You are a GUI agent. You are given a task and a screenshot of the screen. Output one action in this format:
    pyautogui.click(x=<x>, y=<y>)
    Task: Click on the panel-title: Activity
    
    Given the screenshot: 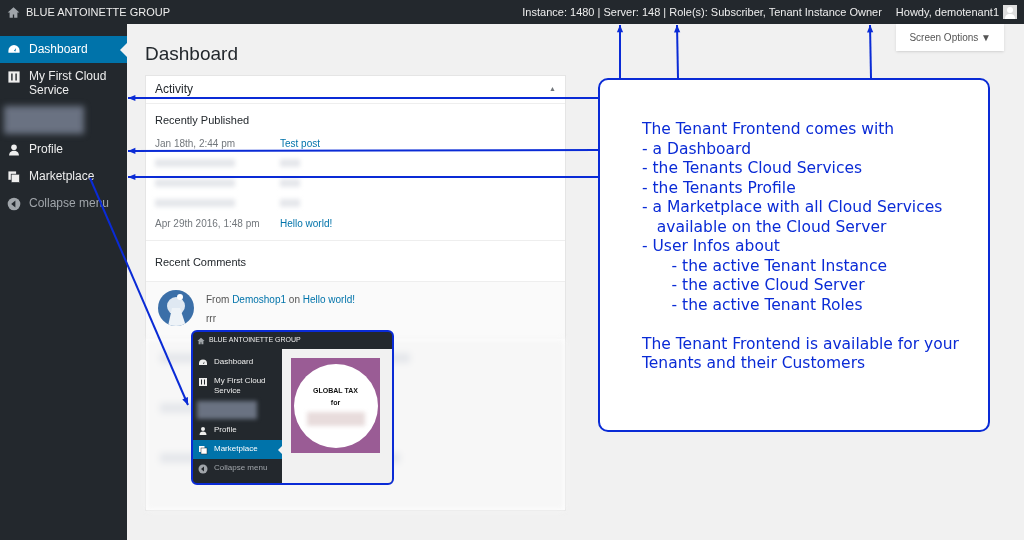 What is the action you would take?
    pyautogui.click(x=174, y=89)
    